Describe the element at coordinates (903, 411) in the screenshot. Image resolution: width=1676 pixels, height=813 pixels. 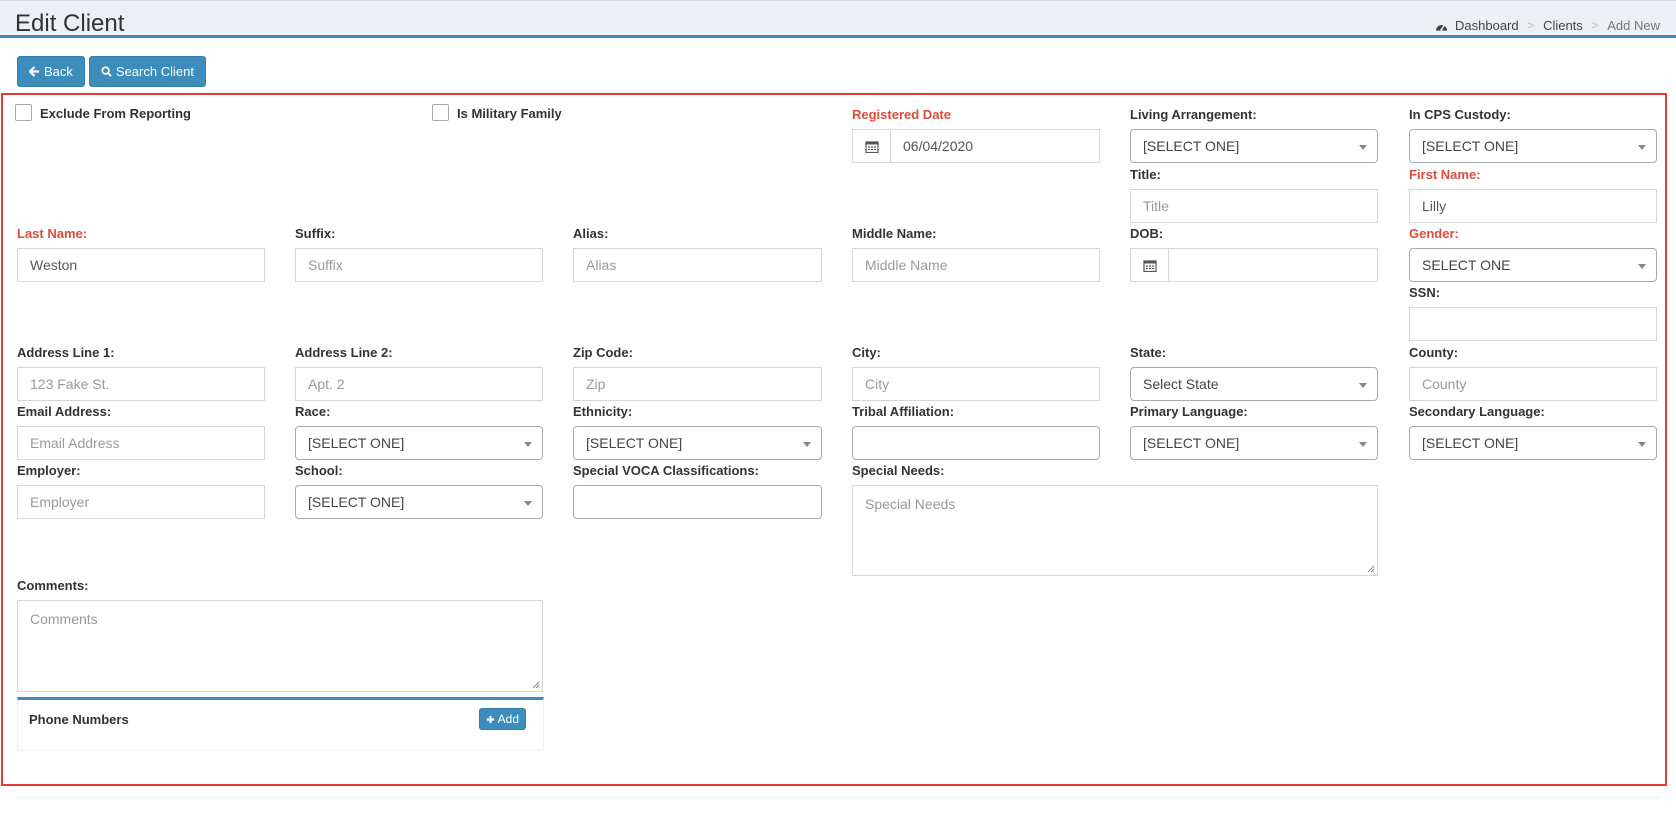
I see `tribal-affiliation-label: Tribal Affiliation:` at that location.